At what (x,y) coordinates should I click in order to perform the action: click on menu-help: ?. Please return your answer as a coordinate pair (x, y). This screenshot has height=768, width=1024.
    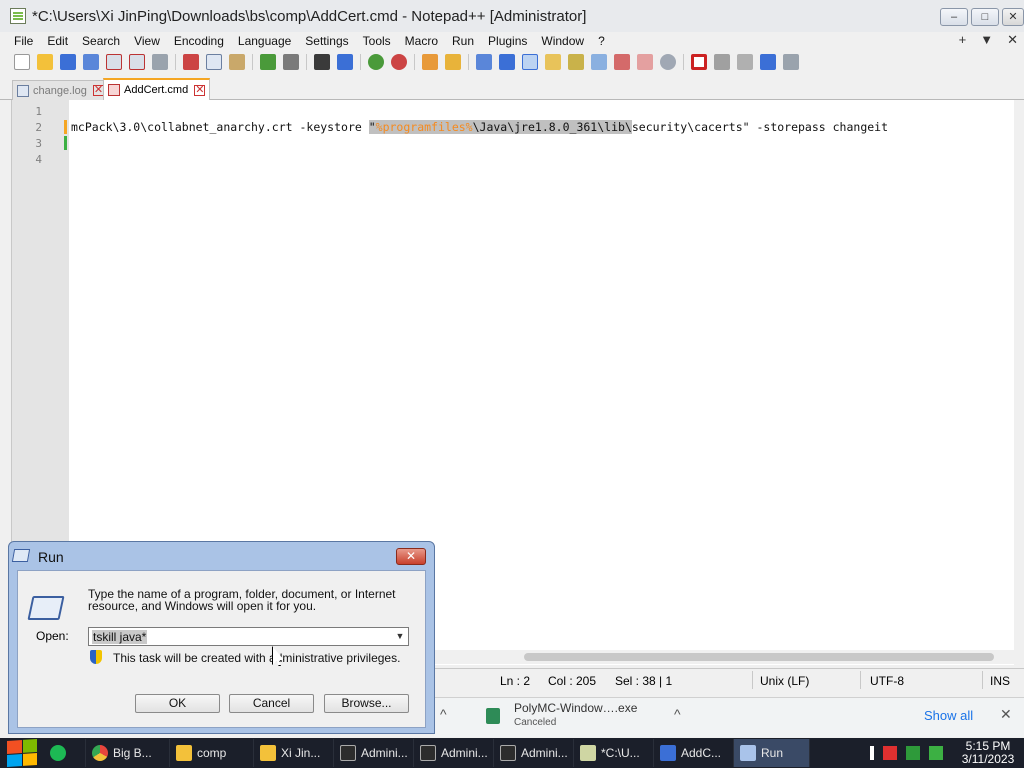
    Looking at the image, I should click on (601, 41).